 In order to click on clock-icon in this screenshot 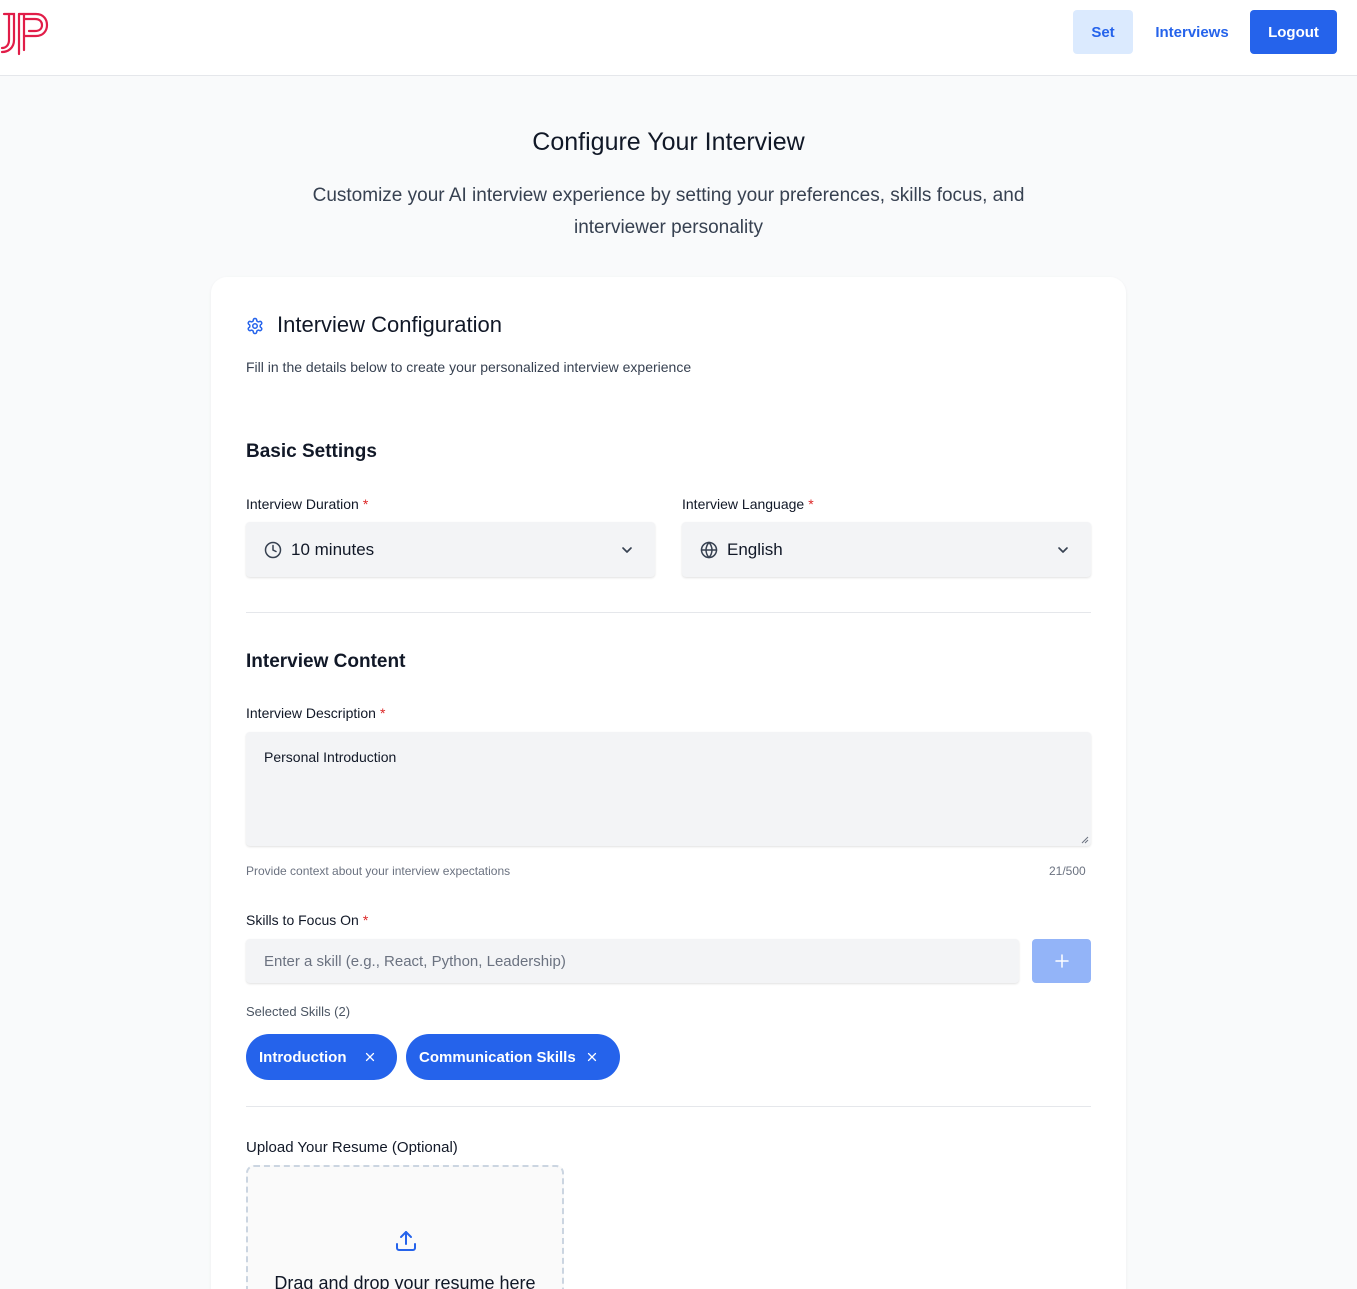, I will do `click(273, 550)`.